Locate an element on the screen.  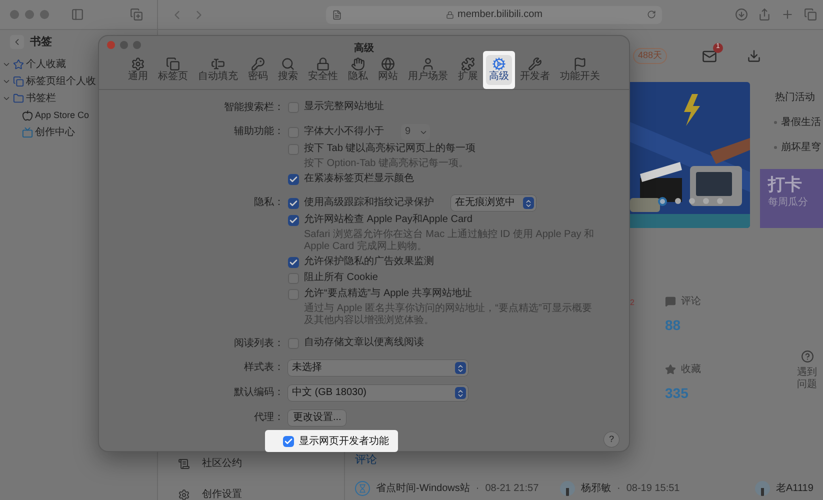
preferences-tab: 搜索 is located at coordinates (288, 70).